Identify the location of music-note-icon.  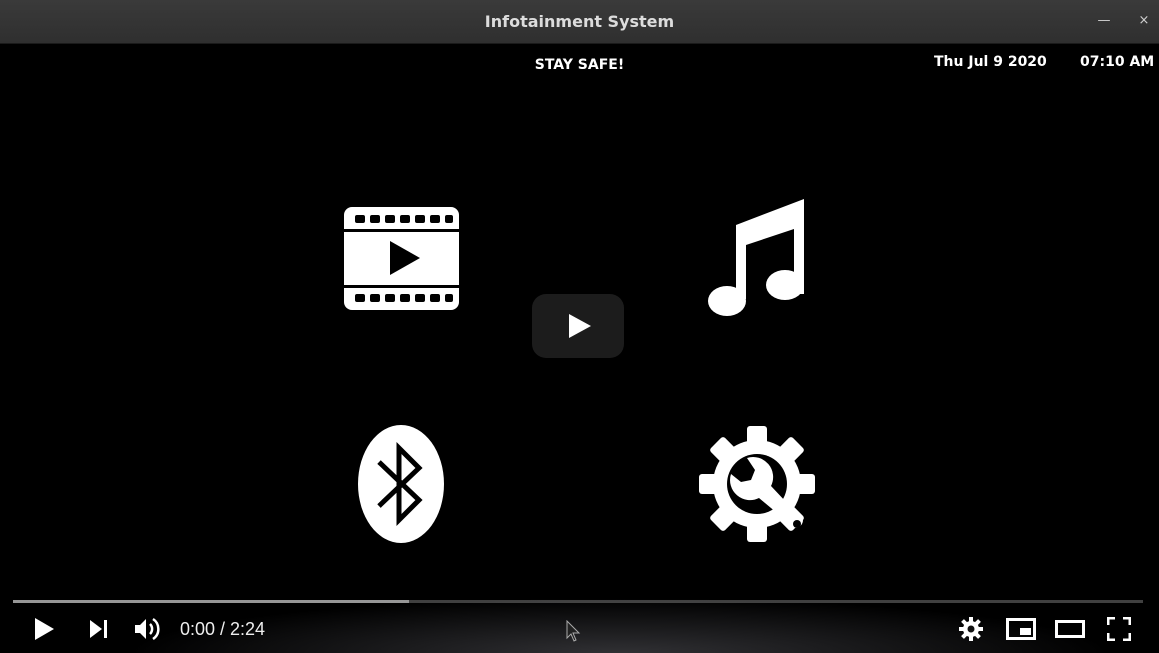
(757, 259).